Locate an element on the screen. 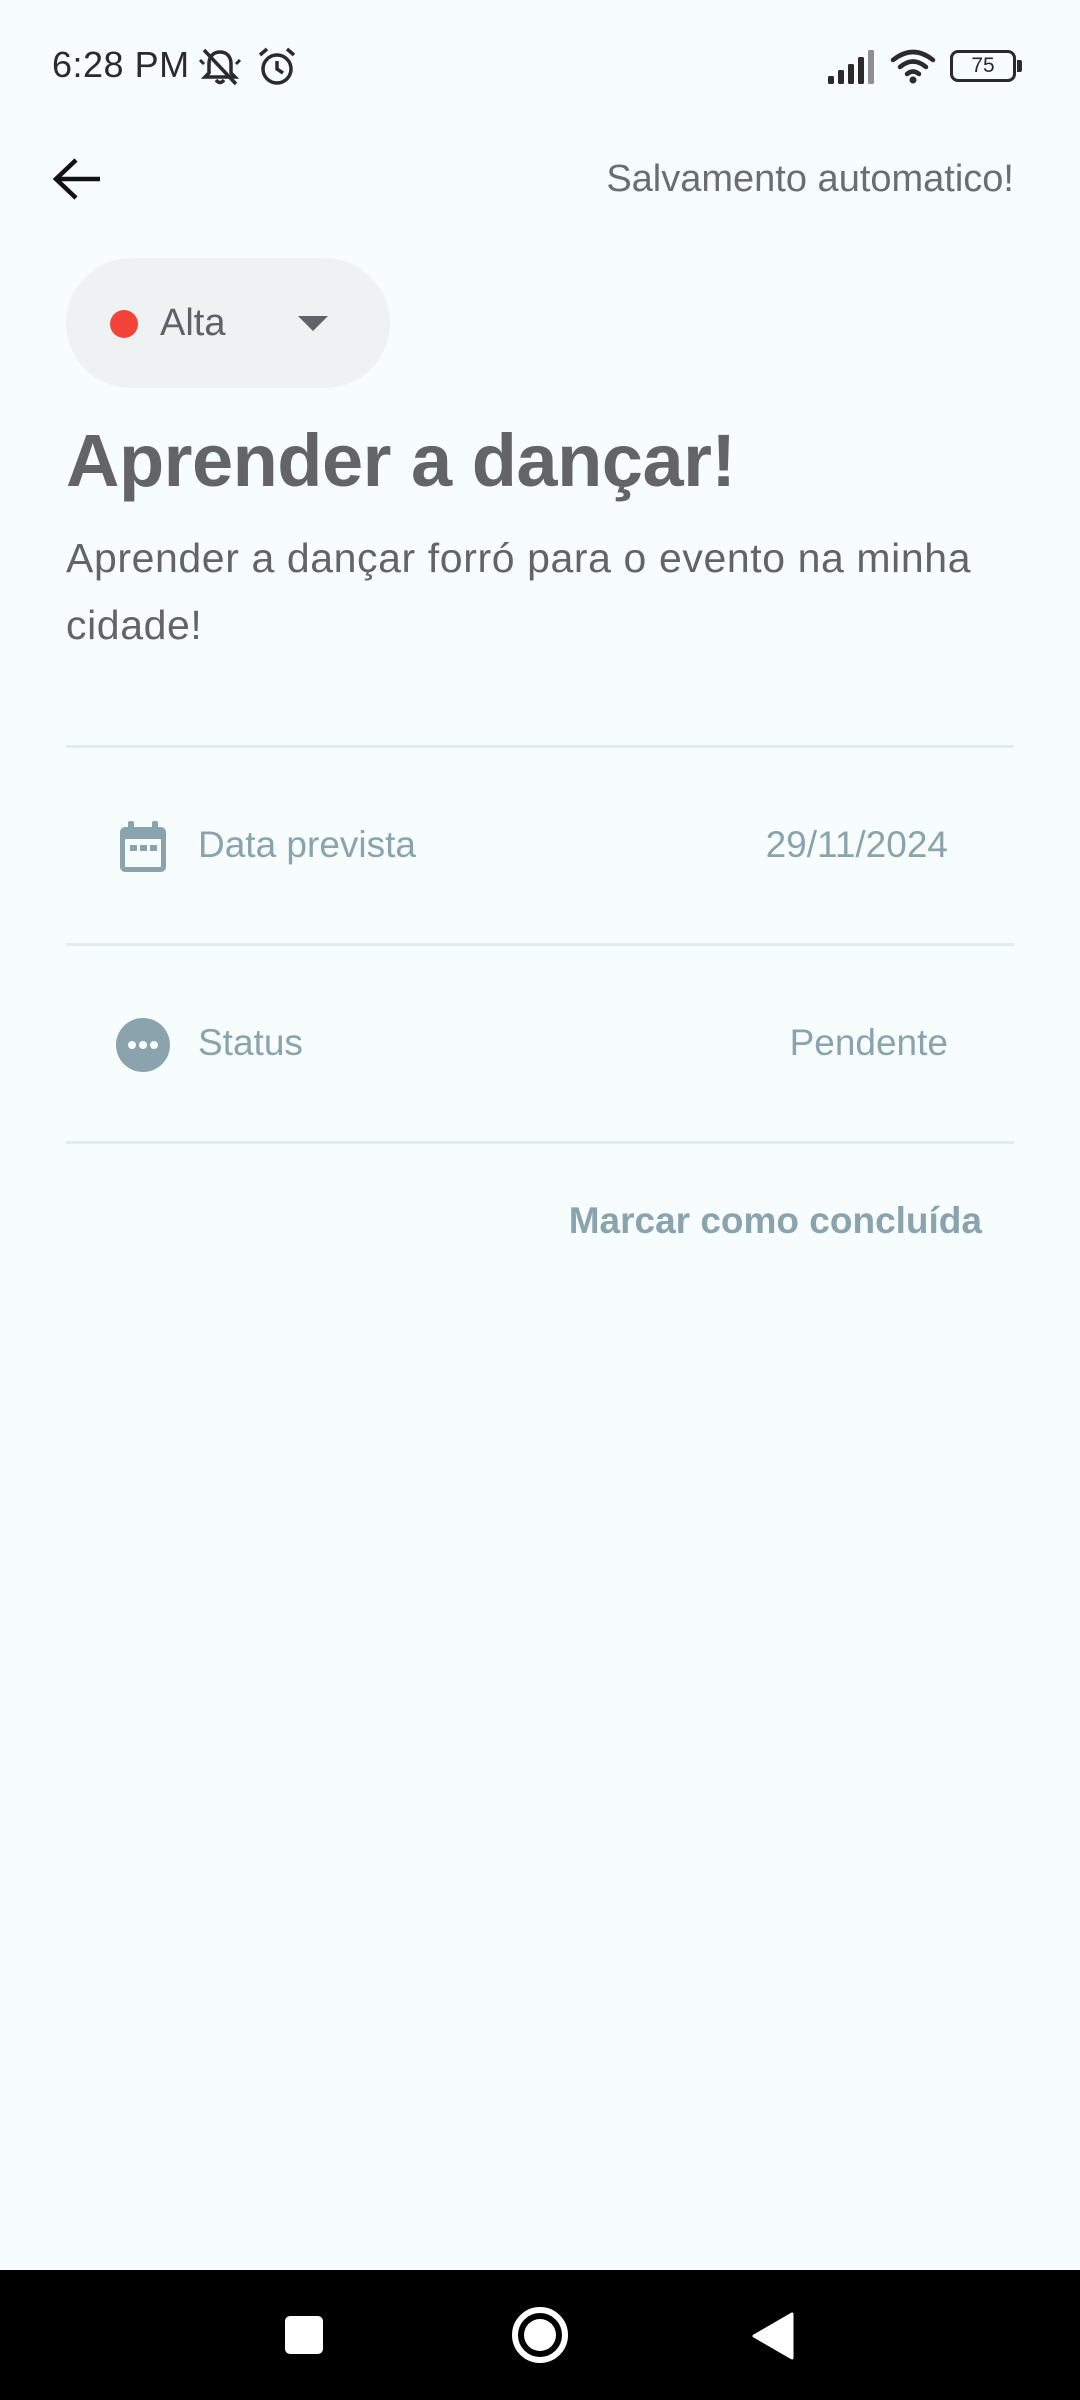 This screenshot has width=1080, height=2400. back-button is located at coordinates (78, 179).